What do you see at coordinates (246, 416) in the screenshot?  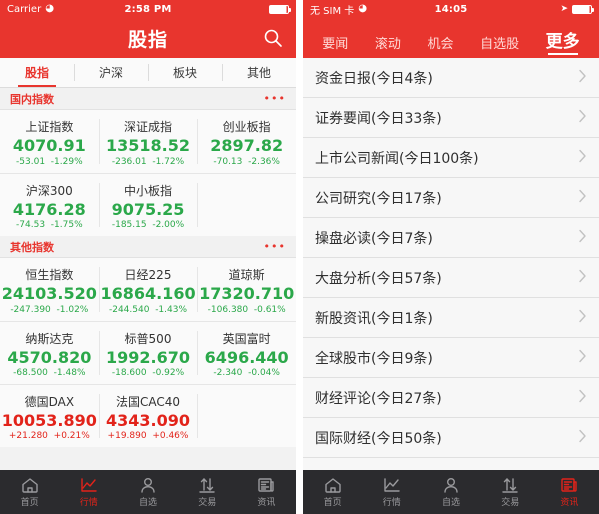 I see `index-cell-empty` at bounding box center [246, 416].